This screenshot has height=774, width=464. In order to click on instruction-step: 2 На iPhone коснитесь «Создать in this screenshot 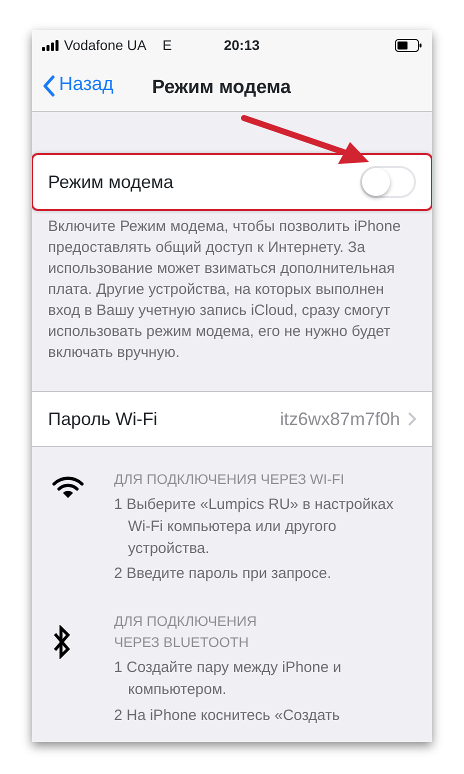, I will do `click(264, 715)`.